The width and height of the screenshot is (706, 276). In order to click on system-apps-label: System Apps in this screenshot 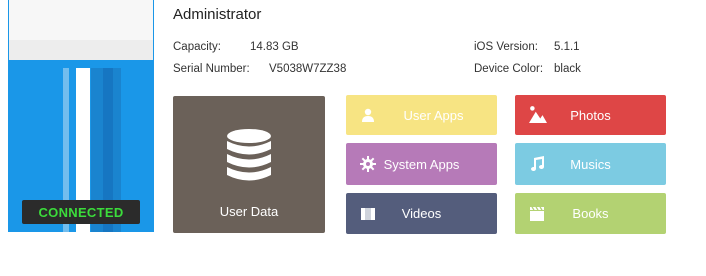, I will do `click(421, 164)`.